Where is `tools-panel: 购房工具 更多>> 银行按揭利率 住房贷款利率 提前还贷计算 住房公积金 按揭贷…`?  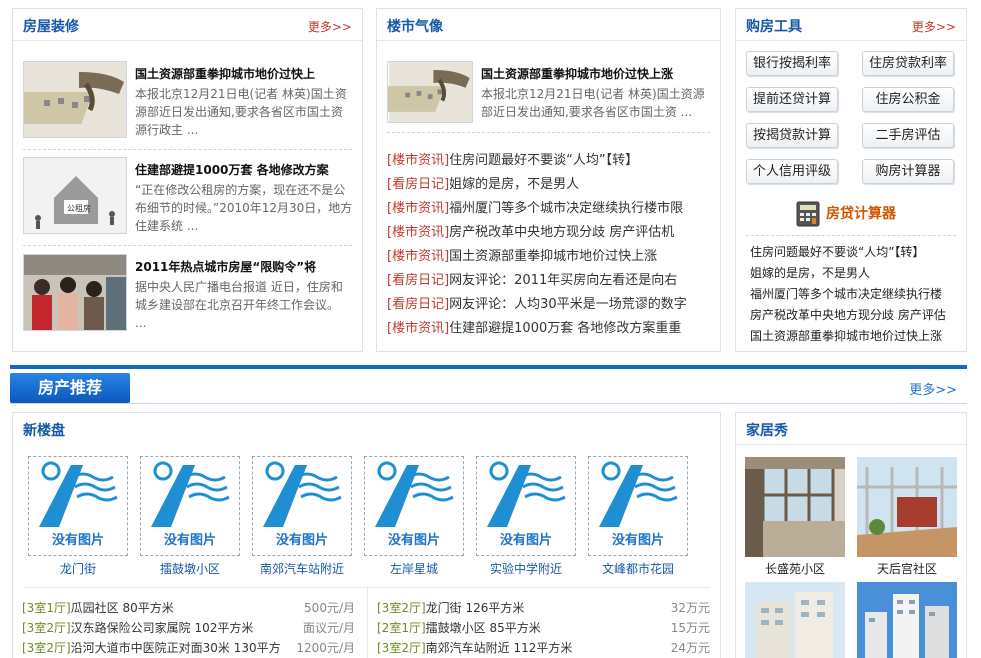 tools-panel: 购房工具 更多>> 银行按揭利率 住房贷款利率 提前还贷计算 住房公积金 按揭贷… is located at coordinates (851, 180).